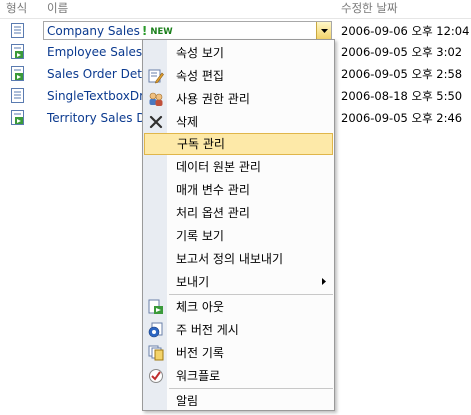 The height and width of the screenshot is (415, 471). Describe the element at coordinates (238, 167) in the screenshot. I see `menu-item-manage-data-sources: 데이터 원본 관리` at that location.